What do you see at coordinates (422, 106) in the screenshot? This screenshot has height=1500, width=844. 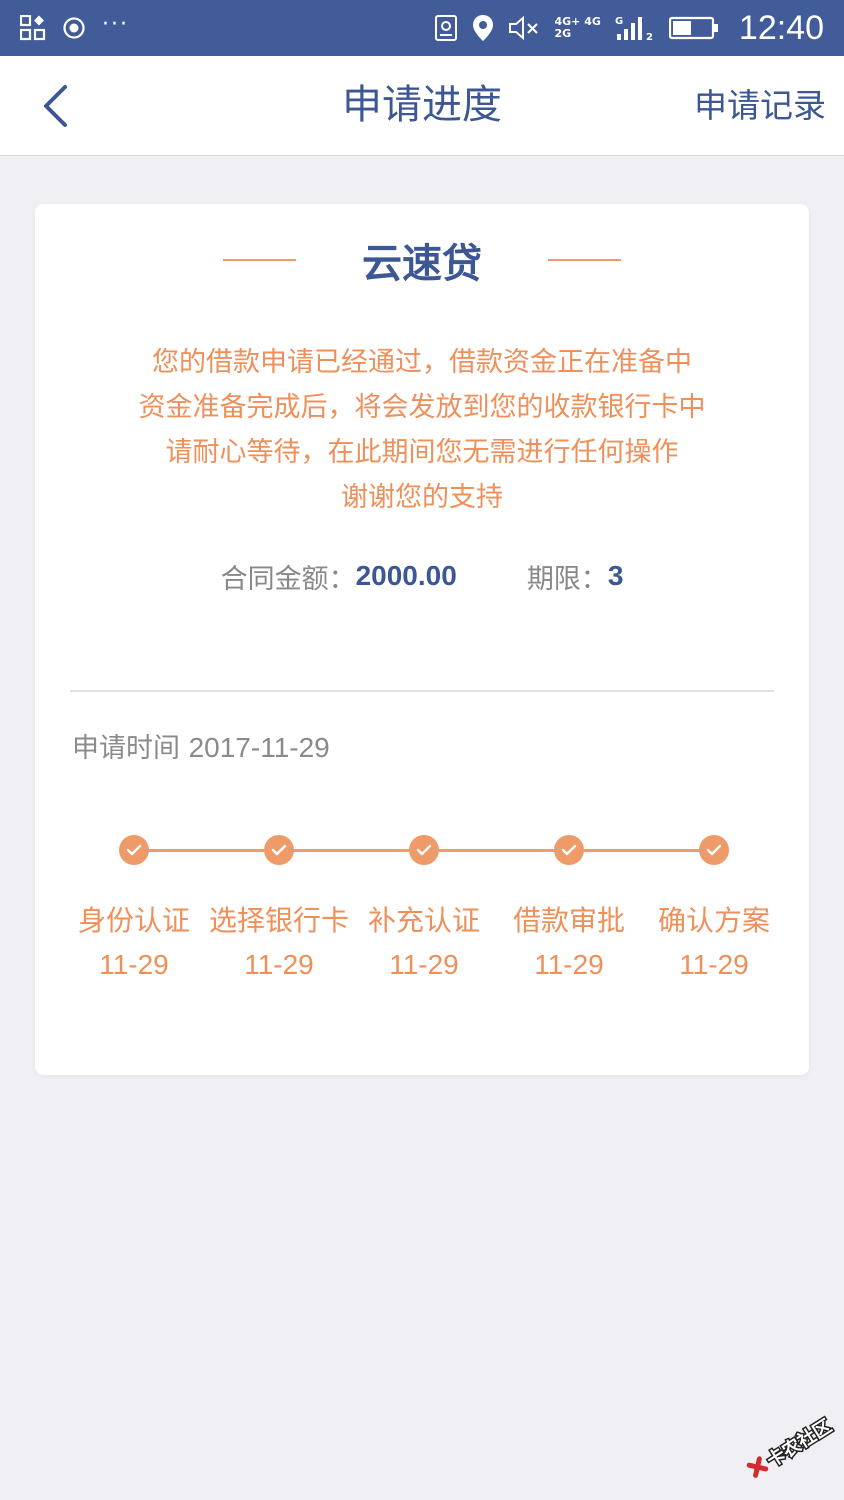 I see `nav-bar: 申请进度 申请记录` at bounding box center [422, 106].